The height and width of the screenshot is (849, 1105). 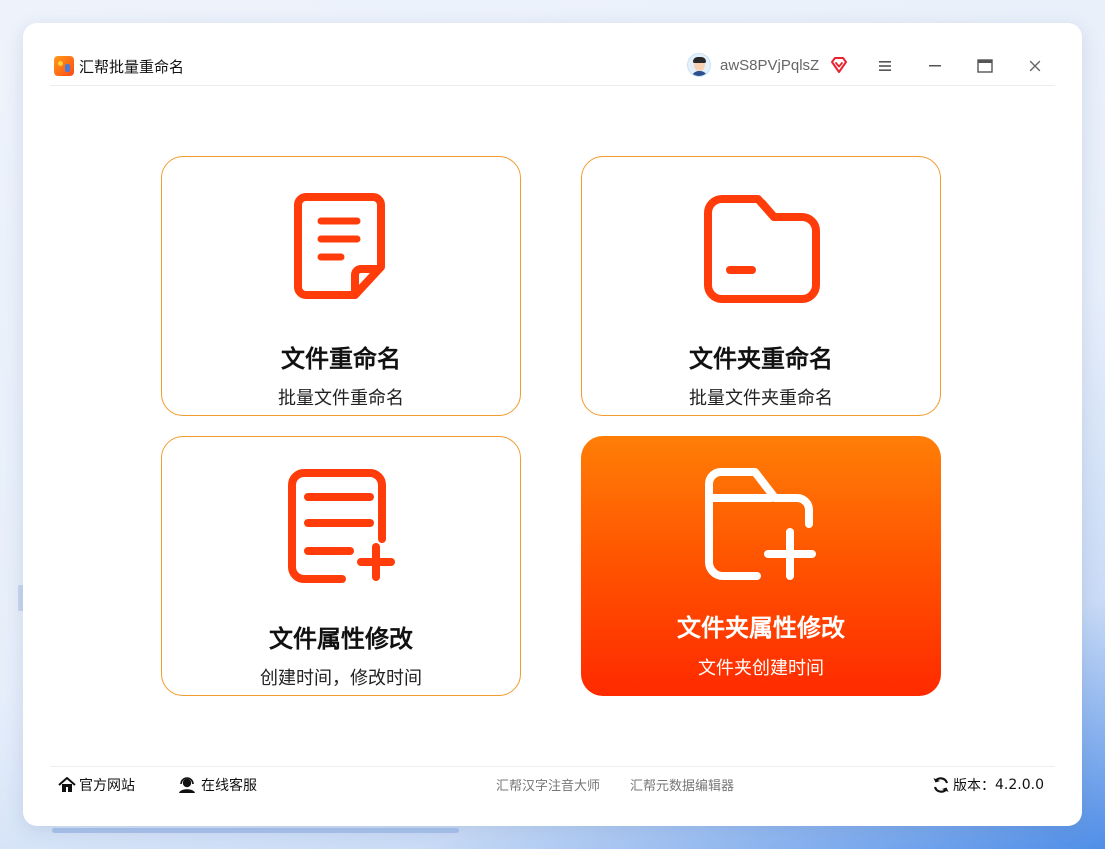 What do you see at coordinates (552, 68) in the screenshot?
I see `title-bar: 汇帮批量重命名 awS8PVjPqlsZ` at bounding box center [552, 68].